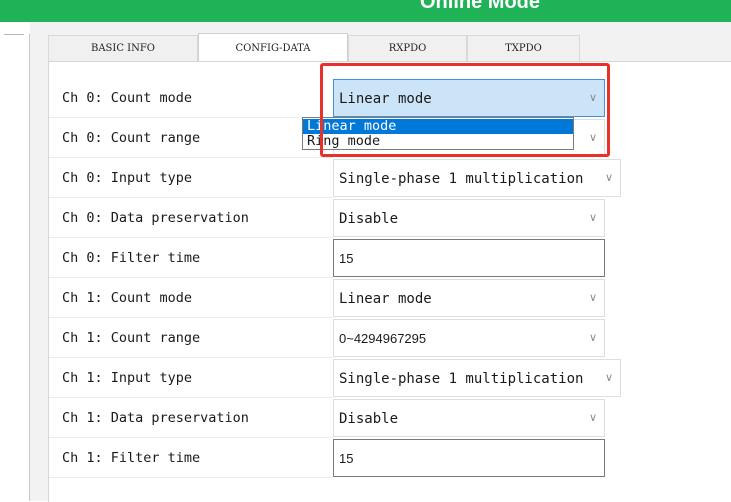 The image size is (731, 502). I want to click on config-row-ch1-filter-time: Ch 1: Filter time 15, so click(390, 458).